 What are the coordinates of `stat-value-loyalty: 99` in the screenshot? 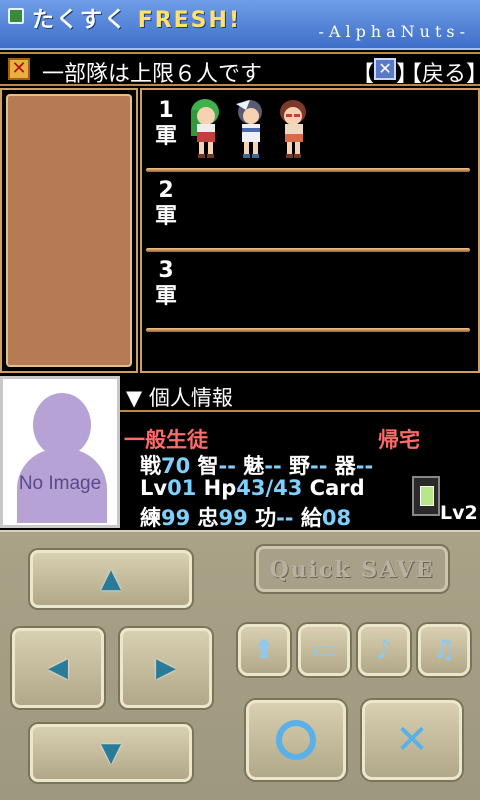 It's located at (233, 518).